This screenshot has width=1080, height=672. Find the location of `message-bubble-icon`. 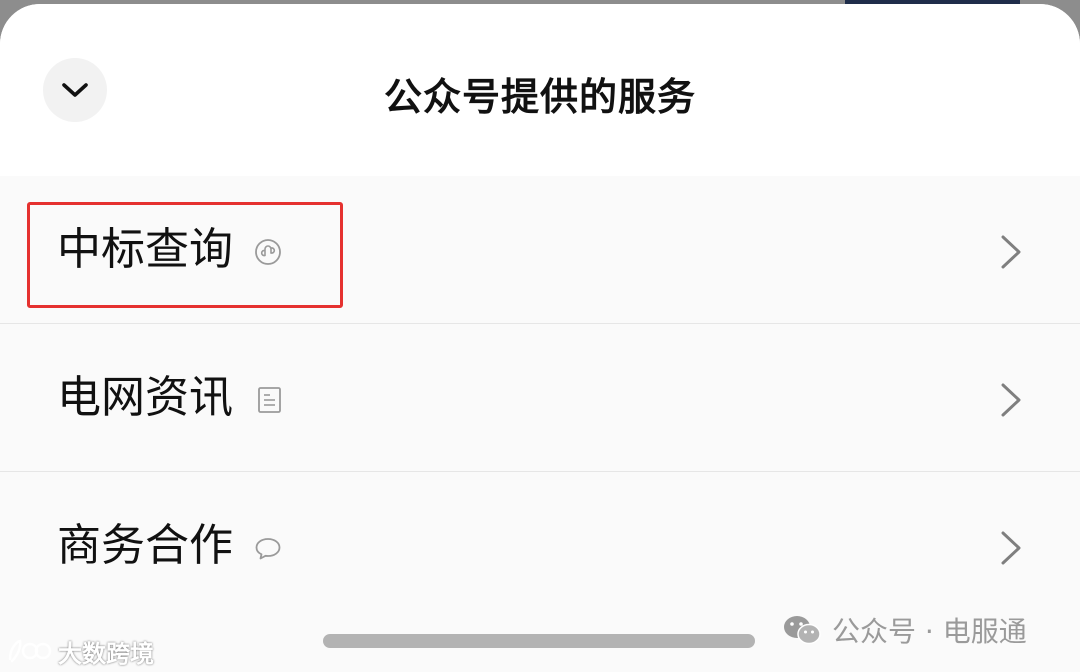

message-bubble-icon is located at coordinates (268, 549).